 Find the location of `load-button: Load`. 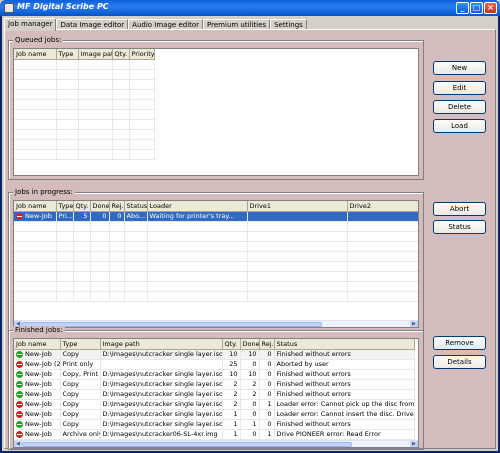

load-button: Load is located at coordinates (459, 126).